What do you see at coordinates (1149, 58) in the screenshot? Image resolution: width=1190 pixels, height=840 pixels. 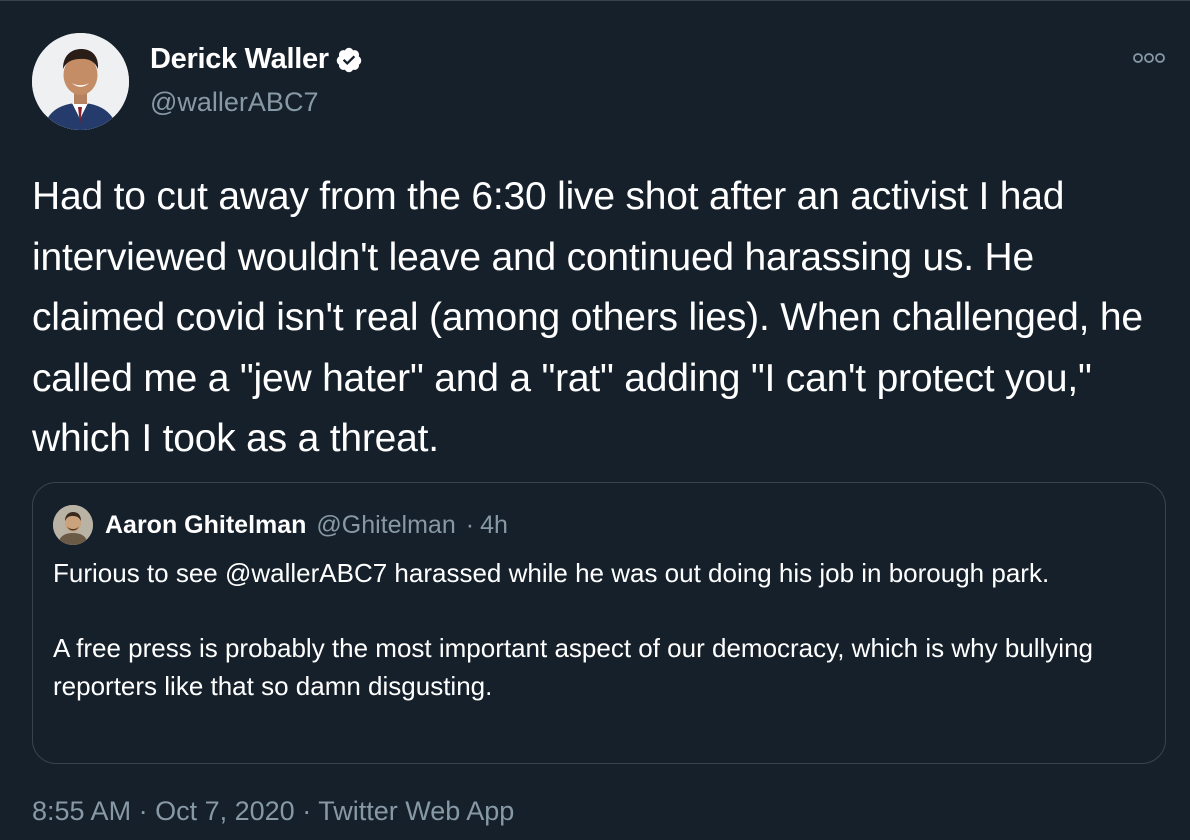 I see `more-options-icon` at bounding box center [1149, 58].